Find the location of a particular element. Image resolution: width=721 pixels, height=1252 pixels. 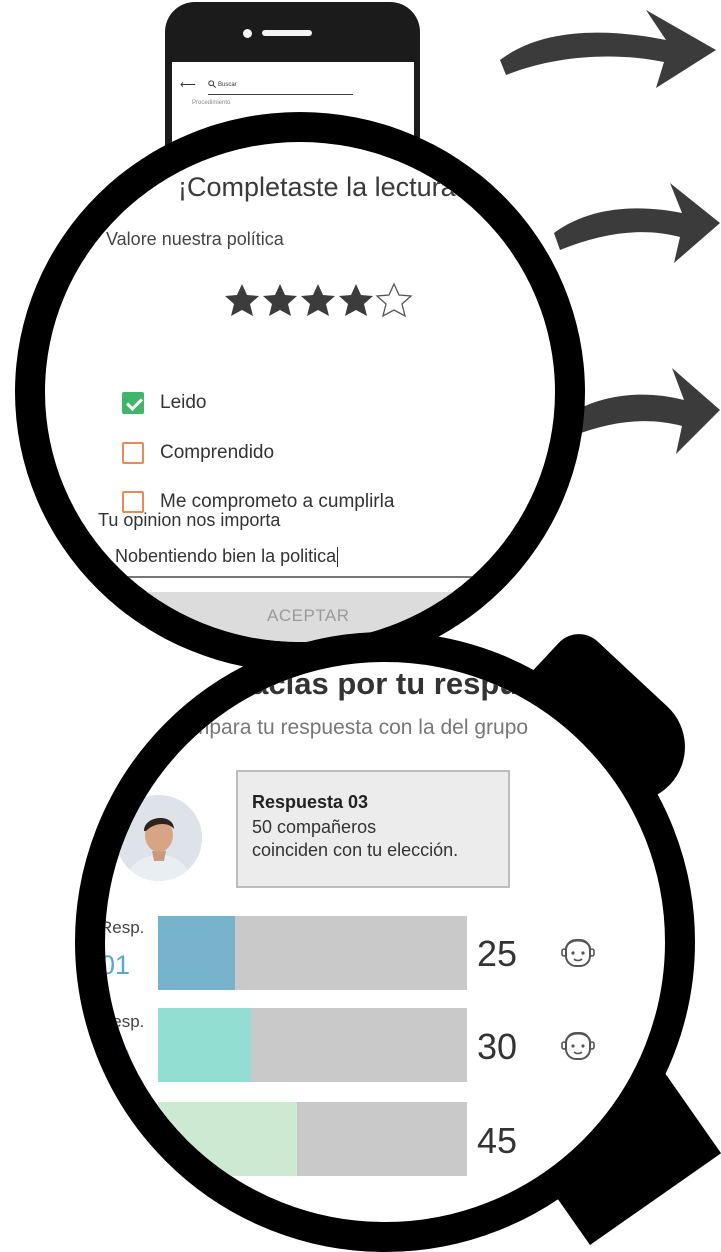

response-card-title: Respuesta 03 is located at coordinates (310, 802).